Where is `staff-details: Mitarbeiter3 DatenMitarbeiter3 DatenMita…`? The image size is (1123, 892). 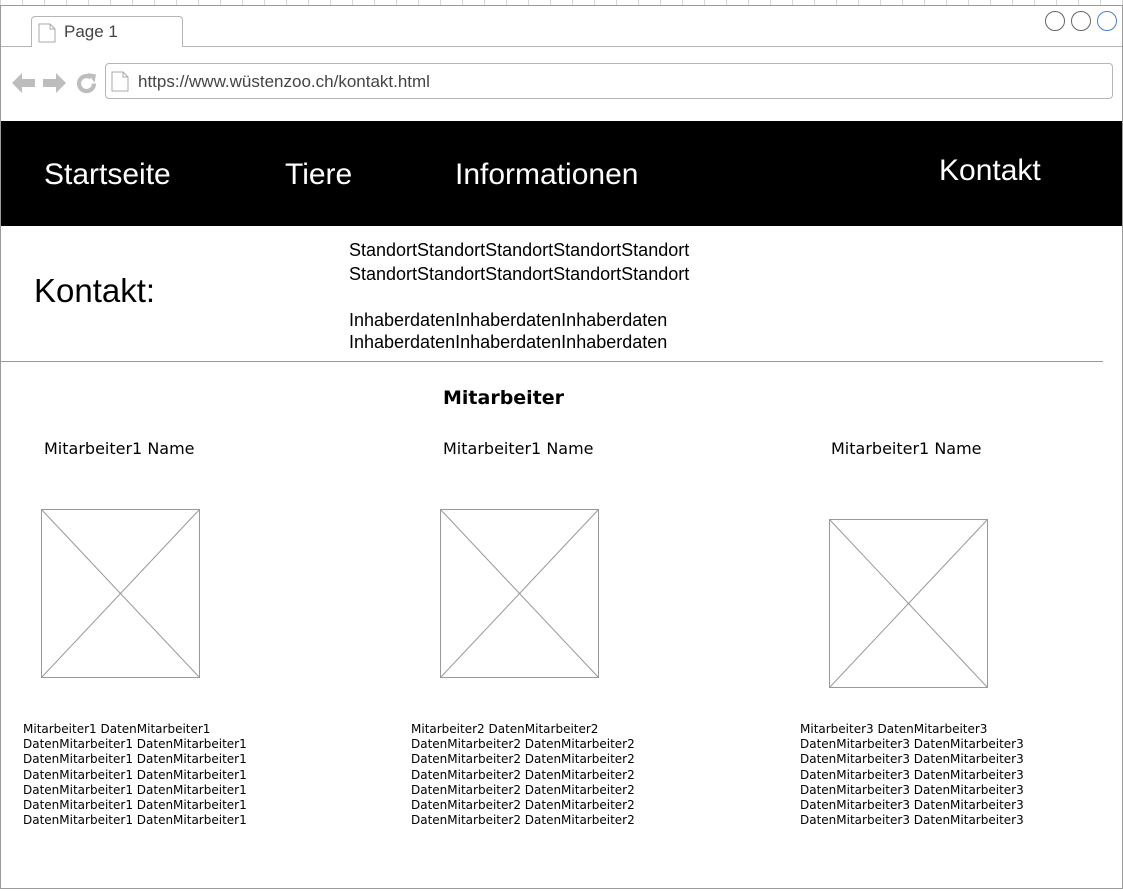 staff-details: Mitarbeiter3 DatenMitarbeiter3 DatenMita… is located at coordinates (912, 775).